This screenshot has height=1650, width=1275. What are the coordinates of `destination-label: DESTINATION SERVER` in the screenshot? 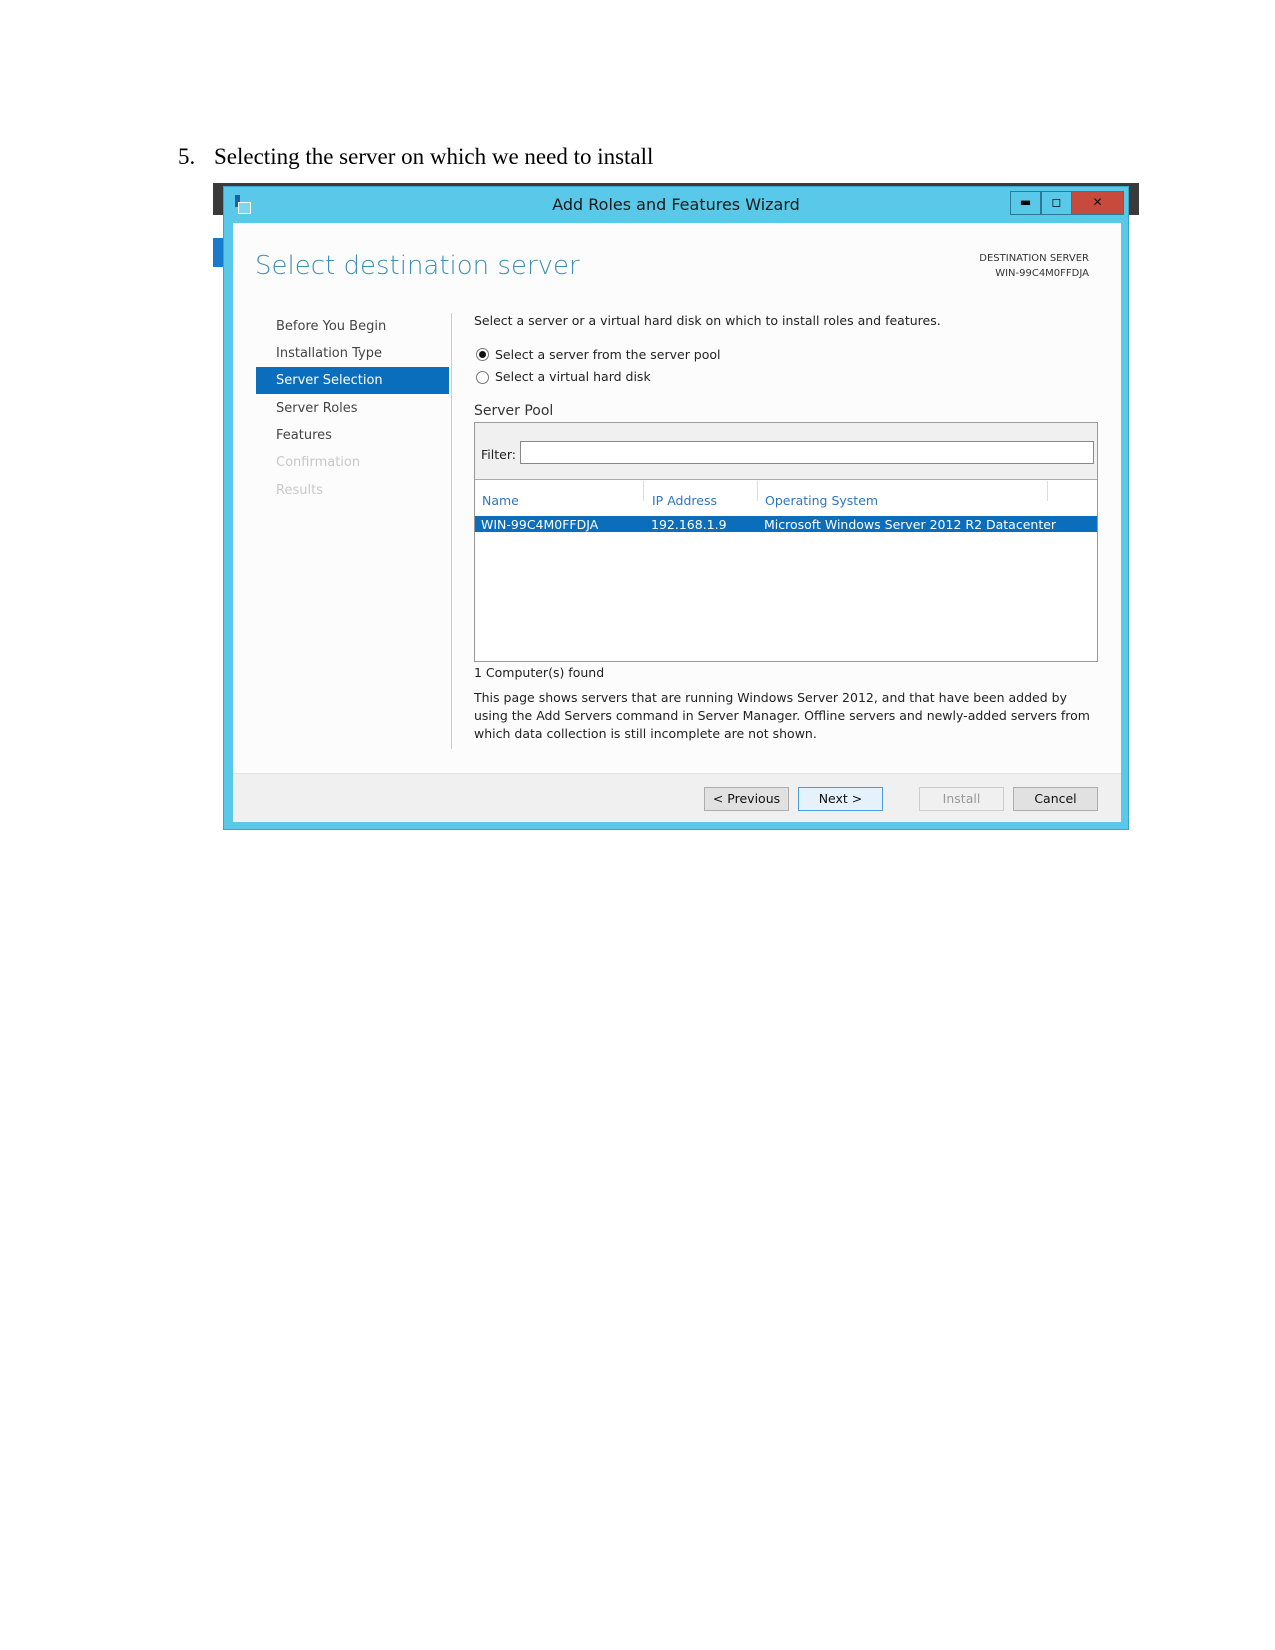 It's located at (1034, 258).